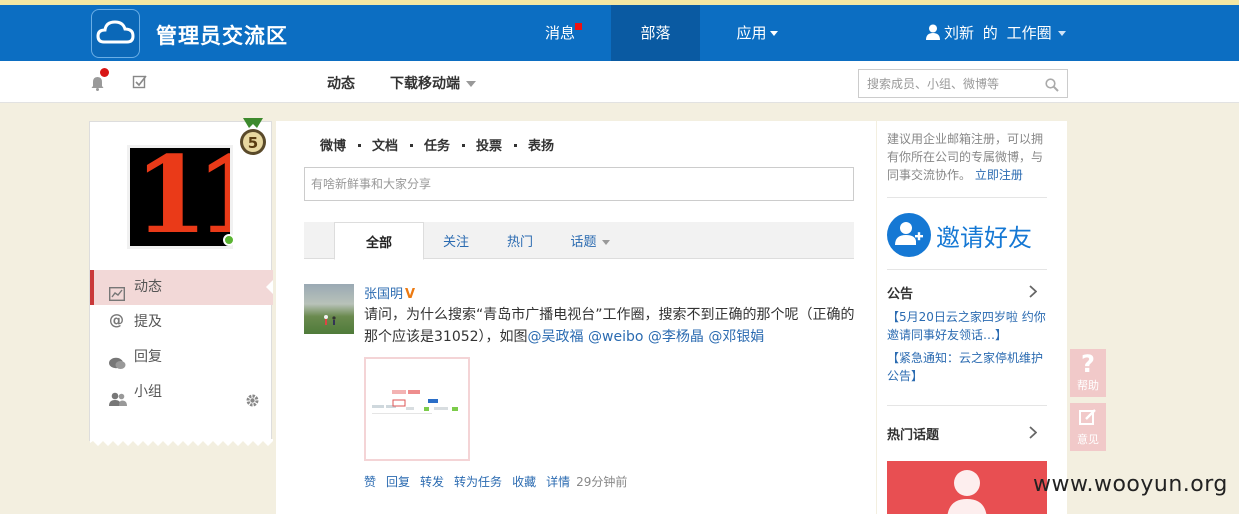 This screenshot has width=1239, height=514. What do you see at coordinates (556, 337) in the screenshot?
I see `mention-link: @吴政福` at bounding box center [556, 337].